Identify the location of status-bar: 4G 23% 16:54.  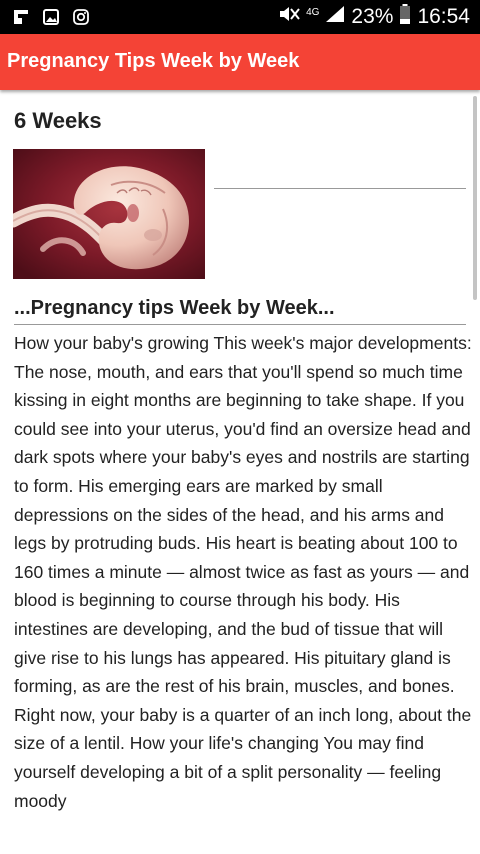
(240, 17).